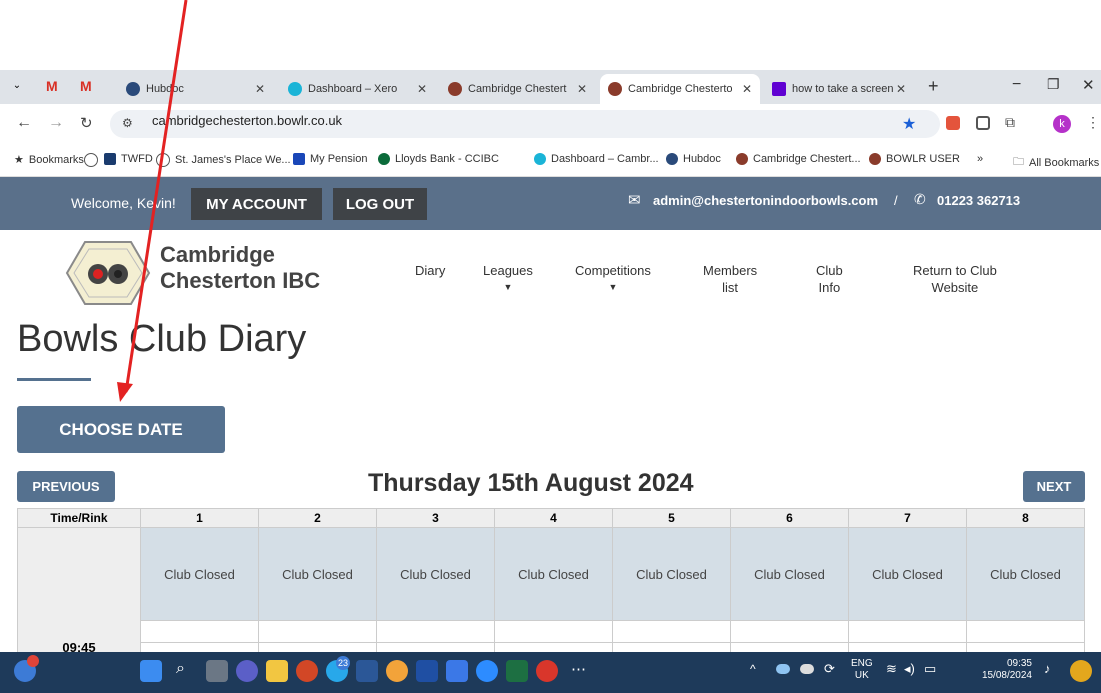 The image size is (1101, 693). What do you see at coordinates (891, 669) in the screenshot?
I see `wifi-icon: ≋` at bounding box center [891, 669].